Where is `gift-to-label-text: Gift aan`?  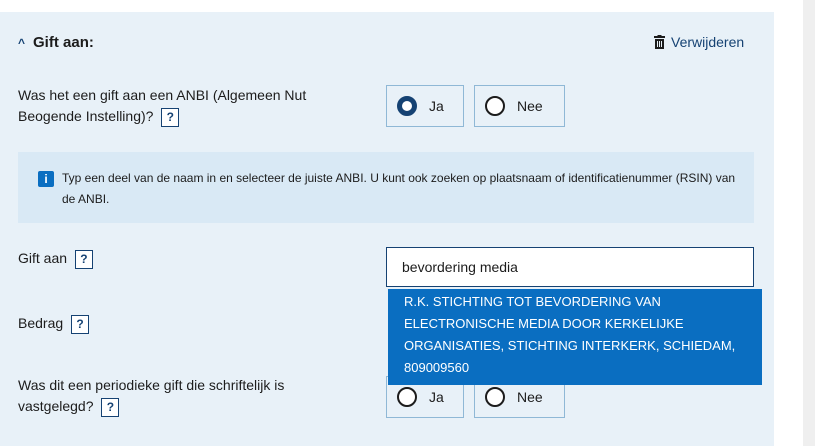 gift-to-label-text: Gift aan is located at coordinates (43, 258).